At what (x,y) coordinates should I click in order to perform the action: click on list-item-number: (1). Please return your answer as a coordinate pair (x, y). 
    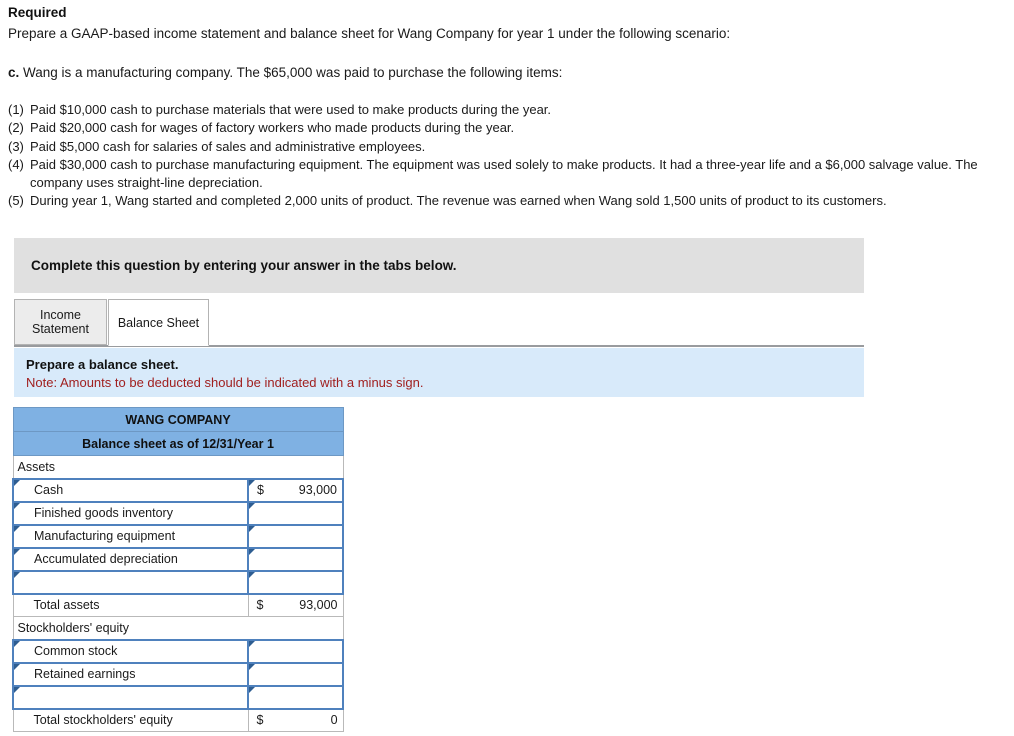
    Looking at the image, I should click on (16, 109).